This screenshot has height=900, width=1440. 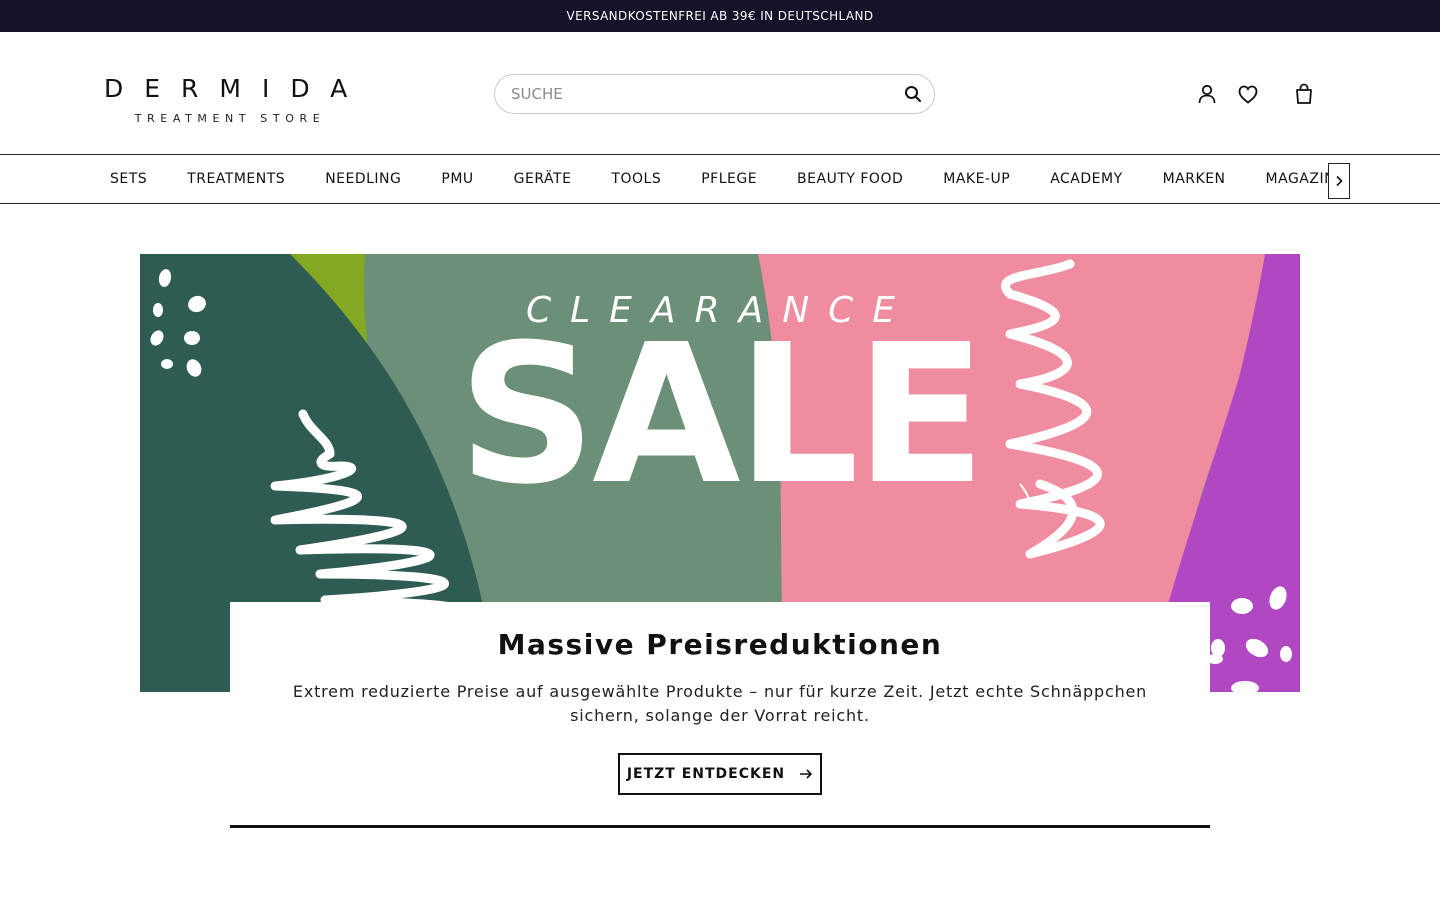 What do you see at coordinates (806, 774) in the screenshot?
I see `arrow-right-icon` at bounding box center [806, 774].